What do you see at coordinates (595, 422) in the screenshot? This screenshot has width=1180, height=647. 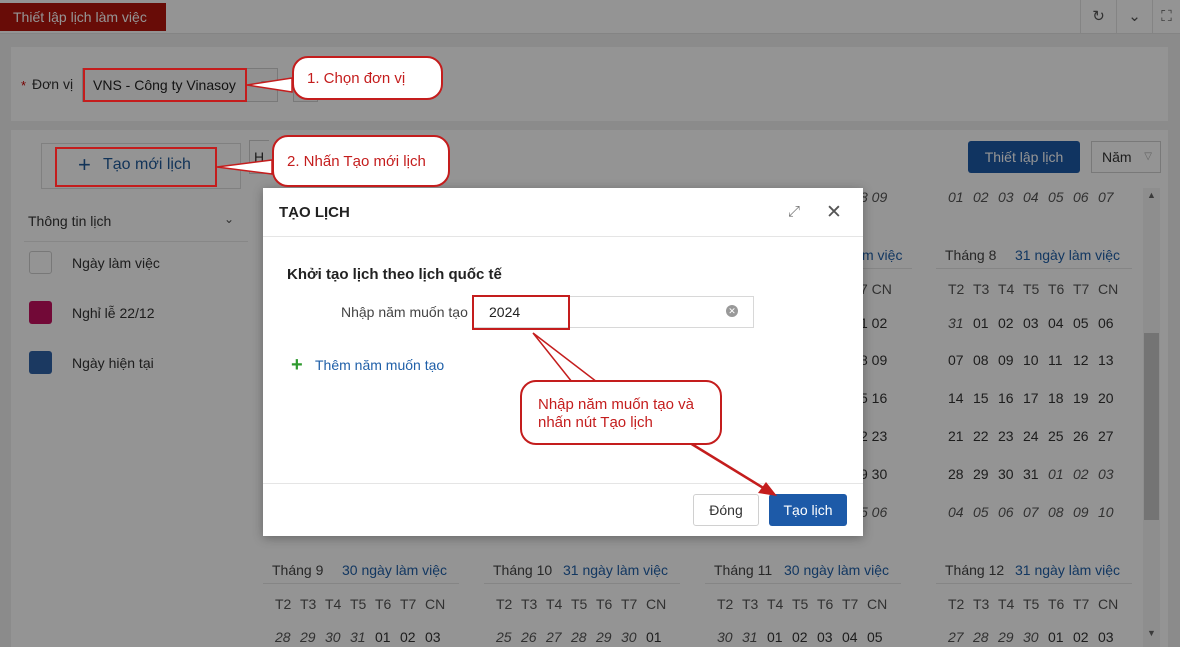 I see `callout-step-3-line-2: nhấn nút Tạo lịch` at bounding box center [595, 422].